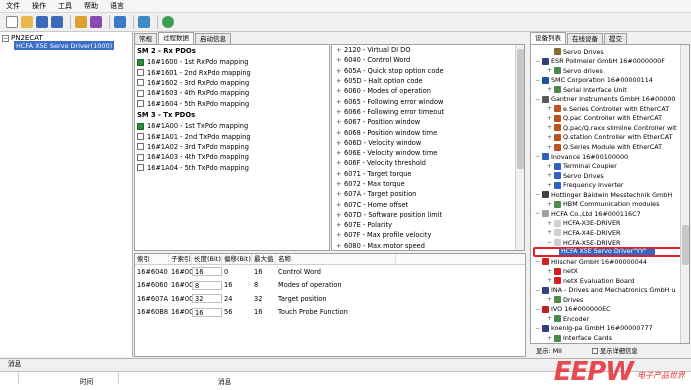 The height and width of the screenshot is (390, 691). I want to click on device-row: − Gantner Instruments GmbH 16#00000, so click(605, 99).